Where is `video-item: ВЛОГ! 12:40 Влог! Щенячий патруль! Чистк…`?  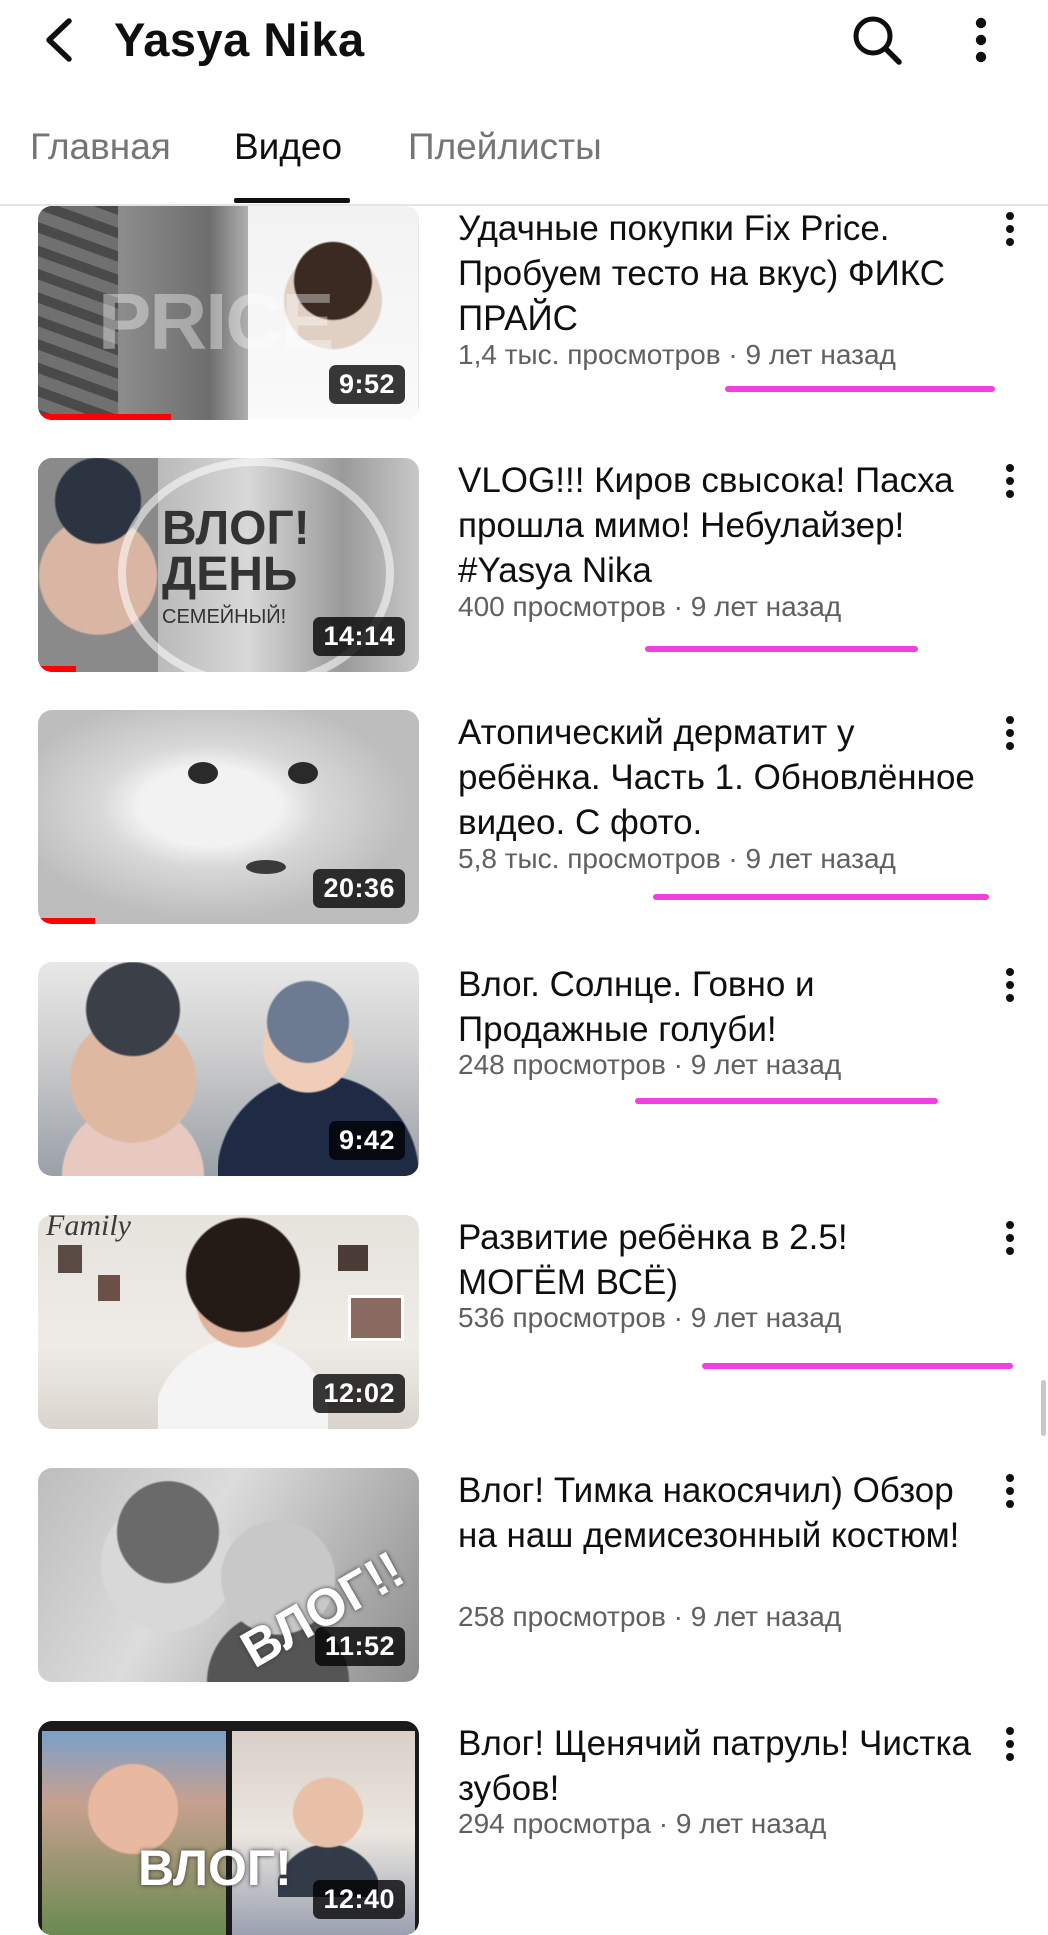 video-item: ВЛОГ! 12:40 Влог! Щенячий патруль! Чистк… is located at coordinates (524, 1828).